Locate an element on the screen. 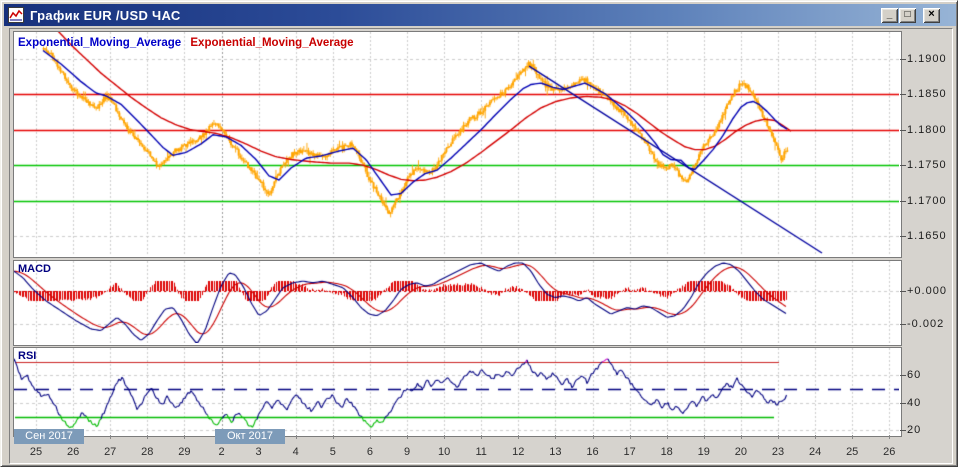 The image size is (958, 467). price-tick: 1.1900 is located at coordinates (927, 59).